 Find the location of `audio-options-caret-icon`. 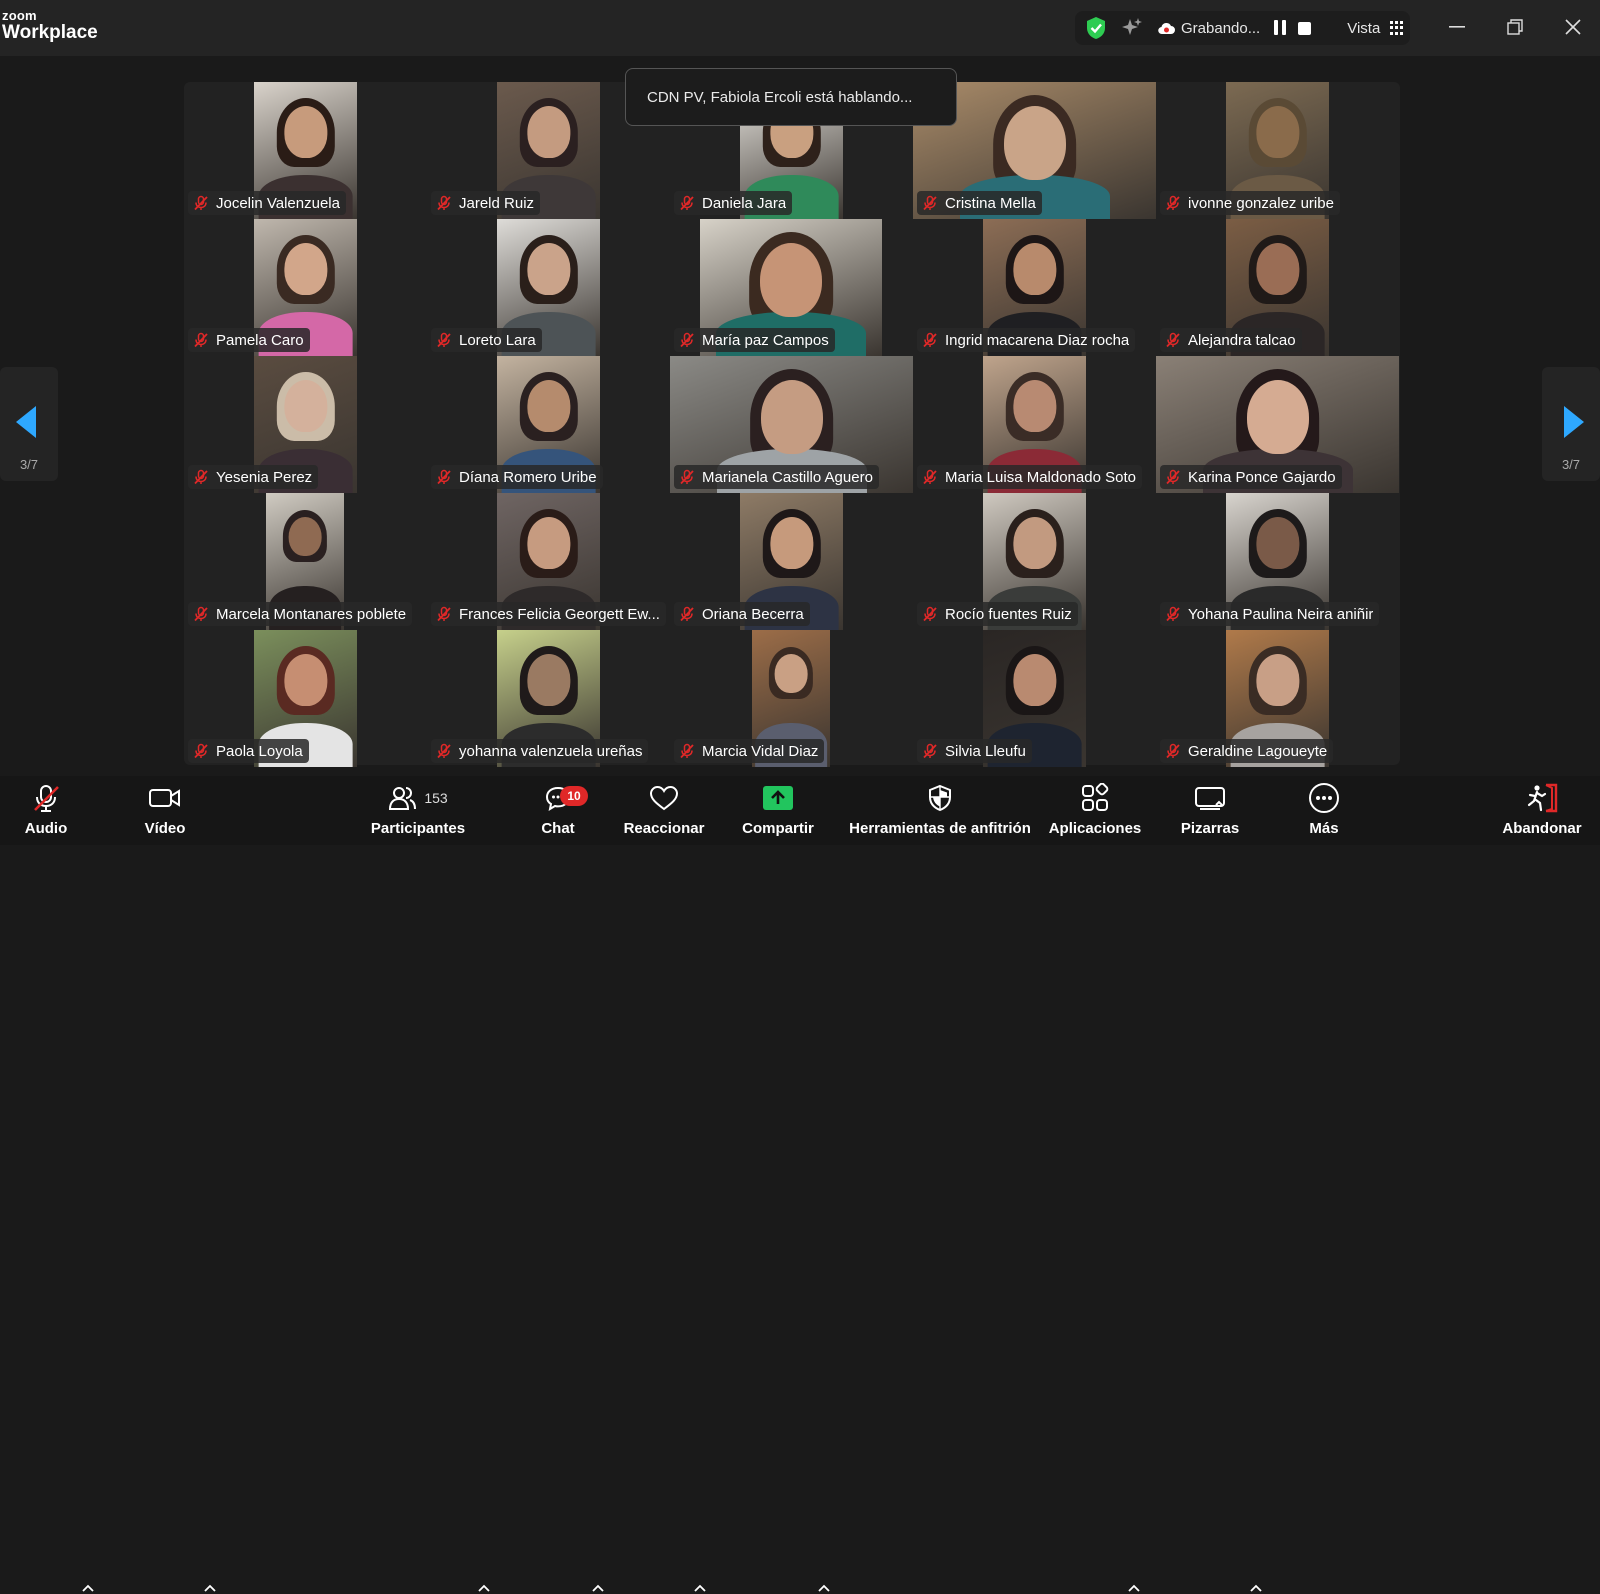

audio-options-caret-icon is located at coordinates (88, 1589).